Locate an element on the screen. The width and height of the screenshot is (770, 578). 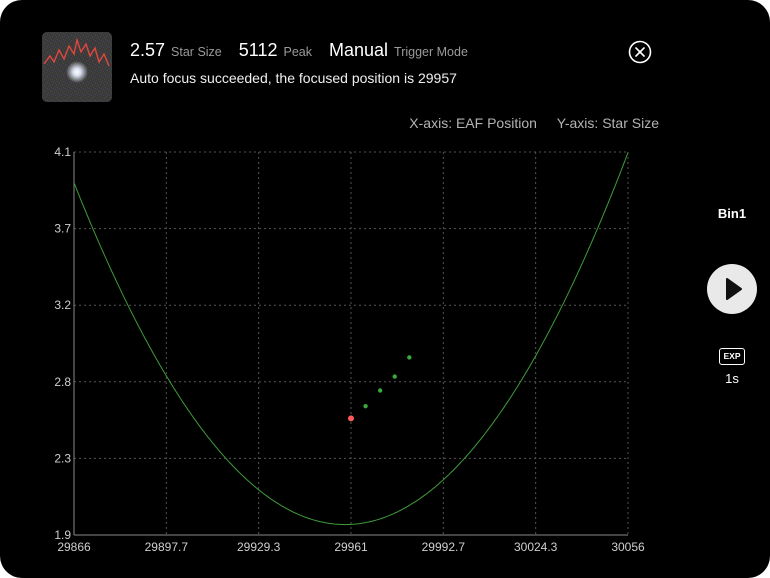
x-tick-label: 29929.3 is located at coordinates (259, 547).